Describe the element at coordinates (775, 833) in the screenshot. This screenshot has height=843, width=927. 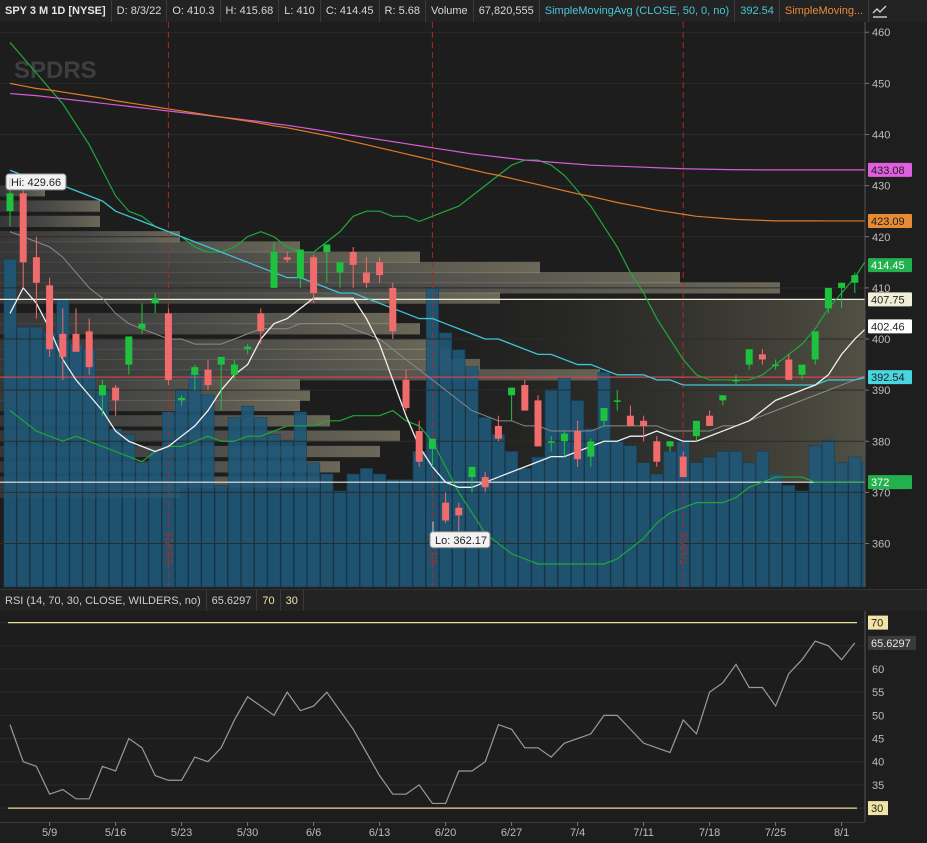
I see `date-tick-label: 7/25` at that location.